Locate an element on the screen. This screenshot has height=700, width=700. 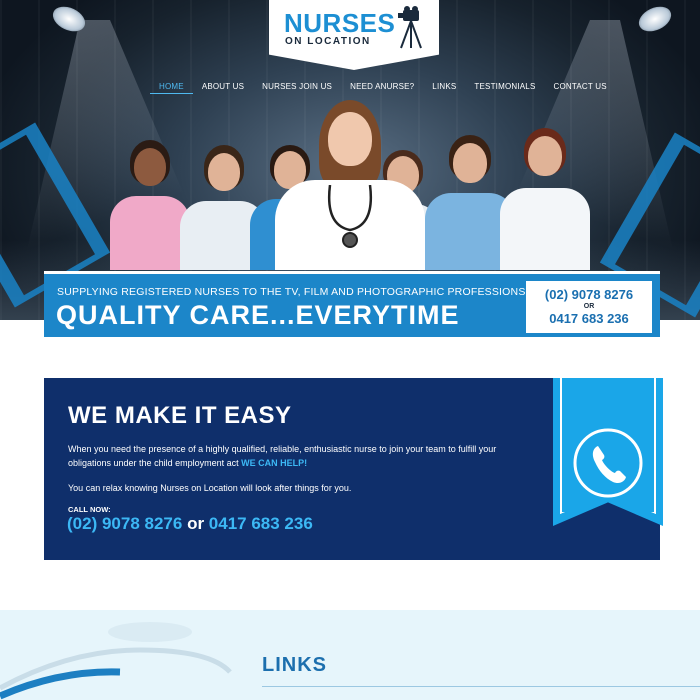
call-now-label: CALL NOW: is located at coordinates (89, 509).